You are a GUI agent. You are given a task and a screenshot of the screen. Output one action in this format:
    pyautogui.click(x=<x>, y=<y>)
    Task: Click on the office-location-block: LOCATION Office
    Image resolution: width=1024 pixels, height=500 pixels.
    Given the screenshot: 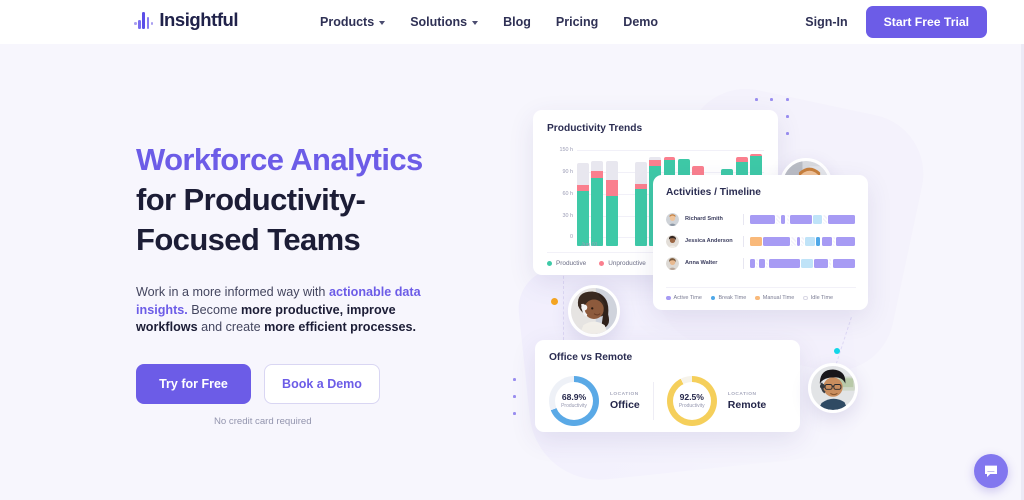 What is the action you would take?
    pyautogui.click(x=625, y=401)
    